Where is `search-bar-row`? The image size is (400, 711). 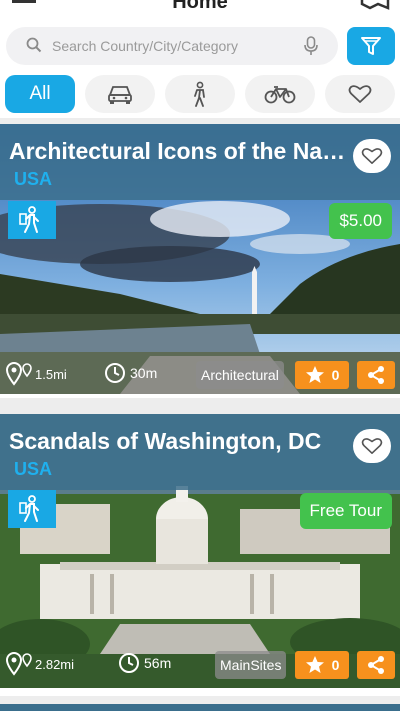 search-bar-row is located at coordinates (200, 46).